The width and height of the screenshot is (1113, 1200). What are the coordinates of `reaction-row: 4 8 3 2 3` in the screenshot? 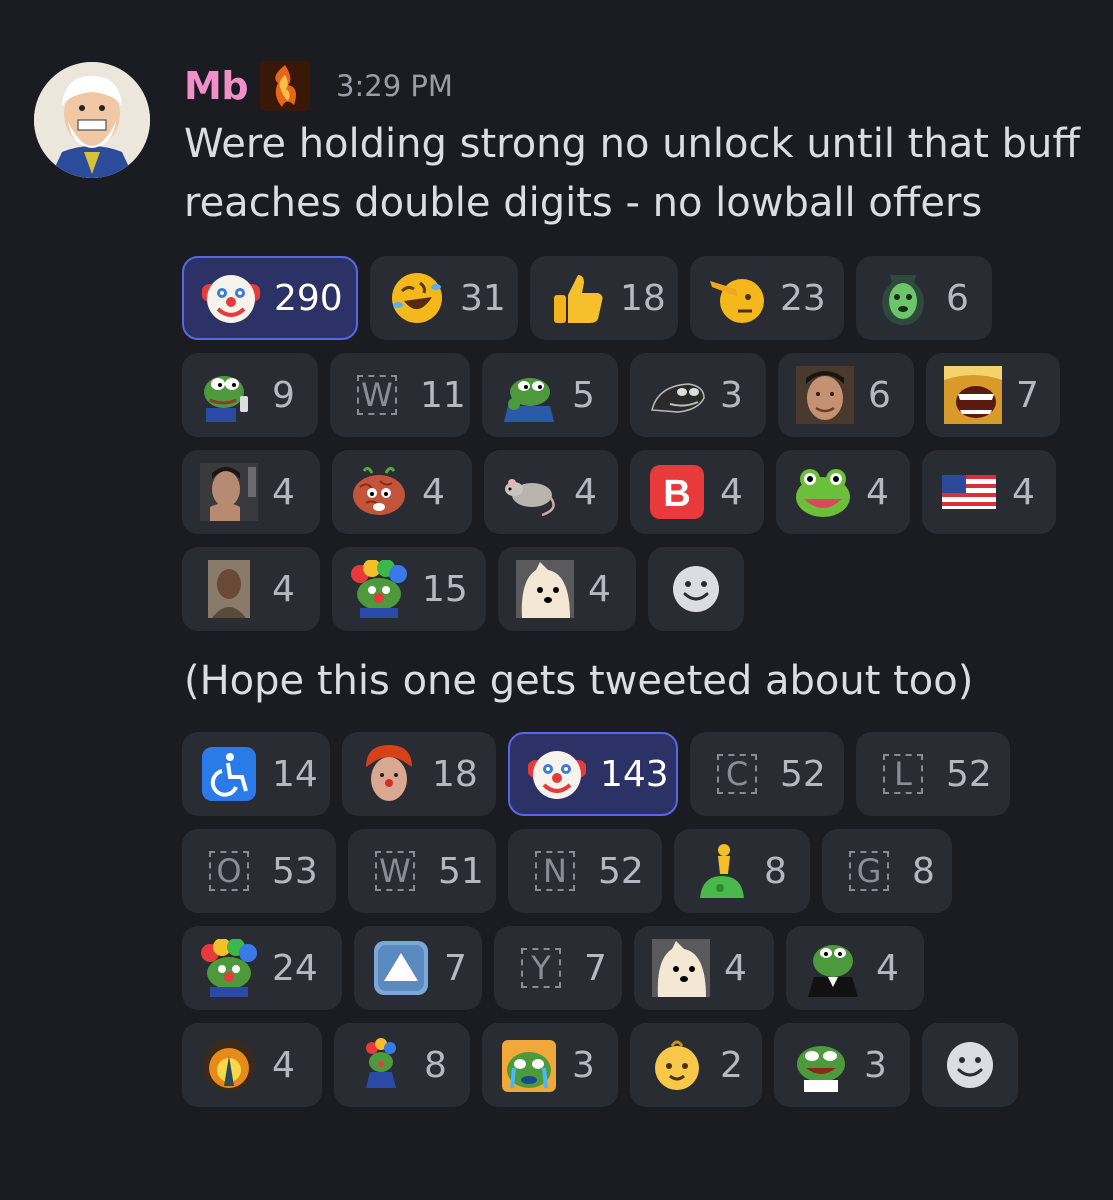 It's located at (606, 1065).